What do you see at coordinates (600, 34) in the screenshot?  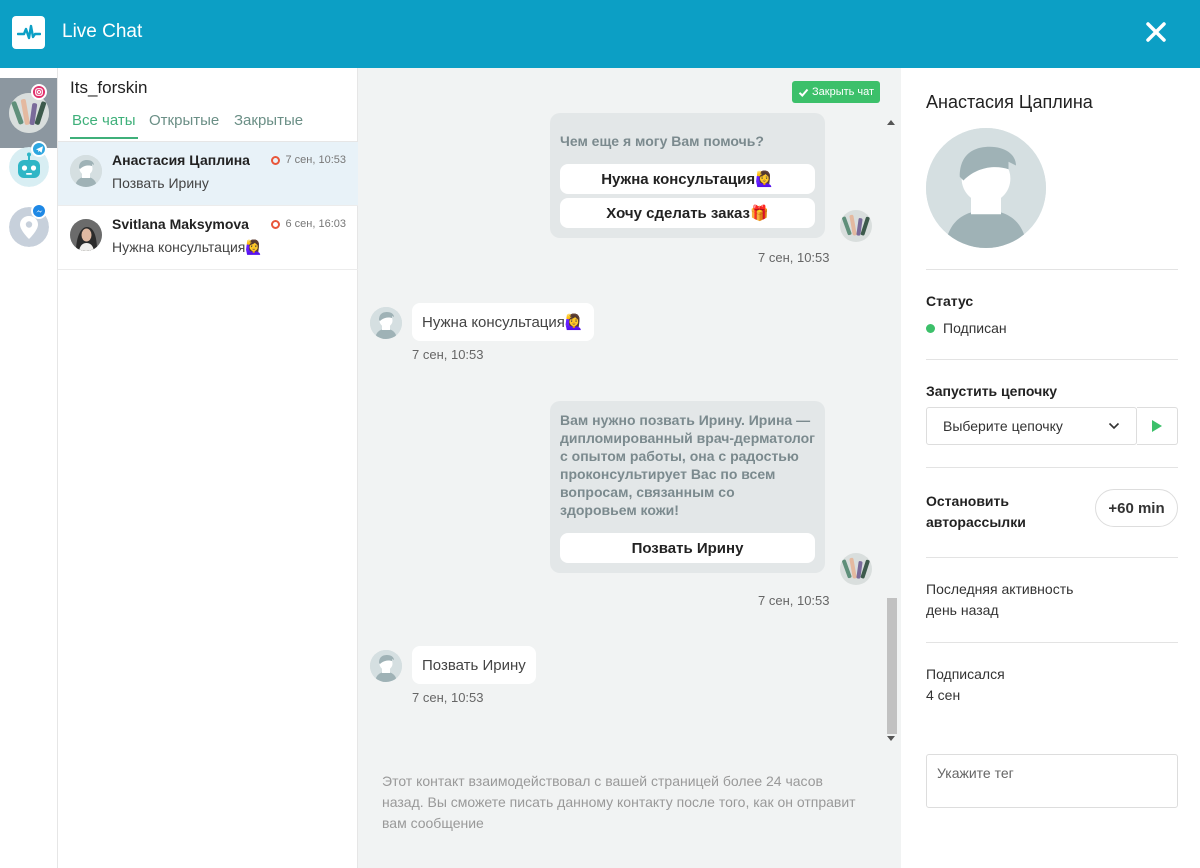 I see `app-header: Live Chat` at bounding box center [600, 34].